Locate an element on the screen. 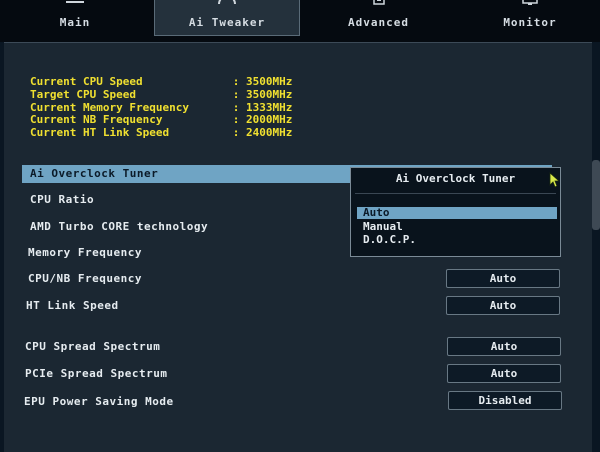 The height and width of the screenshot is (452, 600). popup-option-manual: Manual is located at coordinates (457, 227).